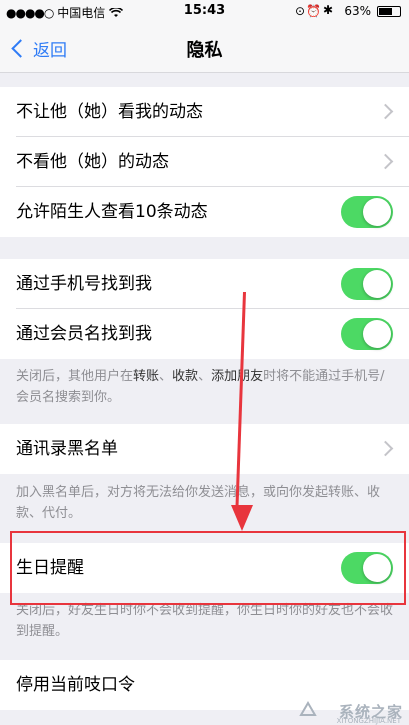  Describe the element at coordinates (204, 112) in the screenshot. I see `row-hide-my-moments: 不让他（她）看我的动态` at that location.